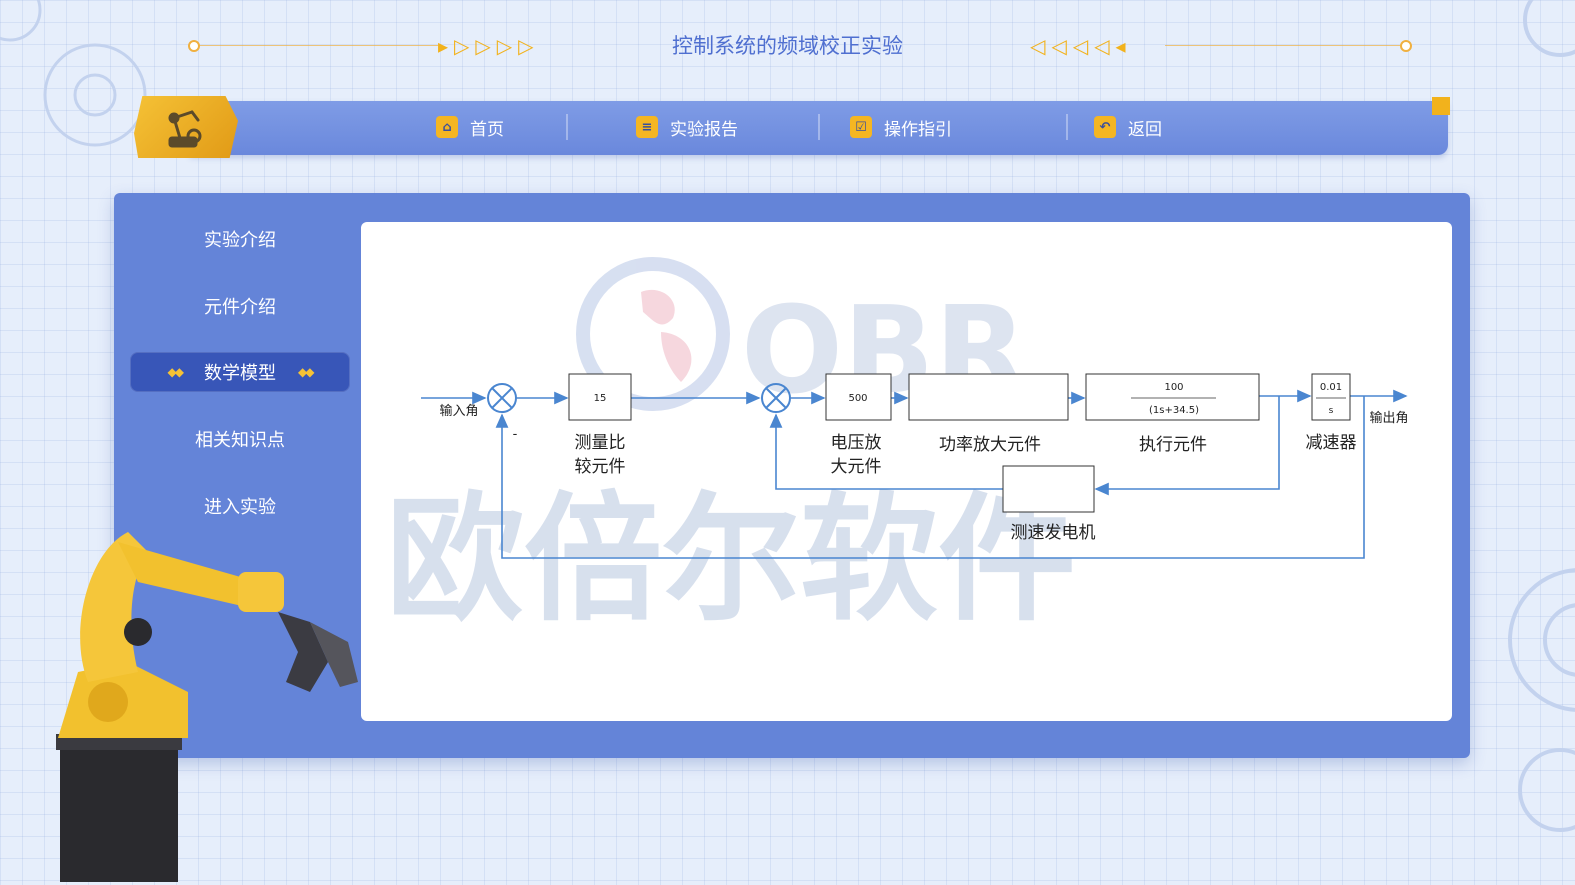 The width and height of the screenshot is (1575, 885). Describe the element at coordinates (731, 559) in the screenshot. I see `watermark-company-text: 欧倍尔软件` at that location.